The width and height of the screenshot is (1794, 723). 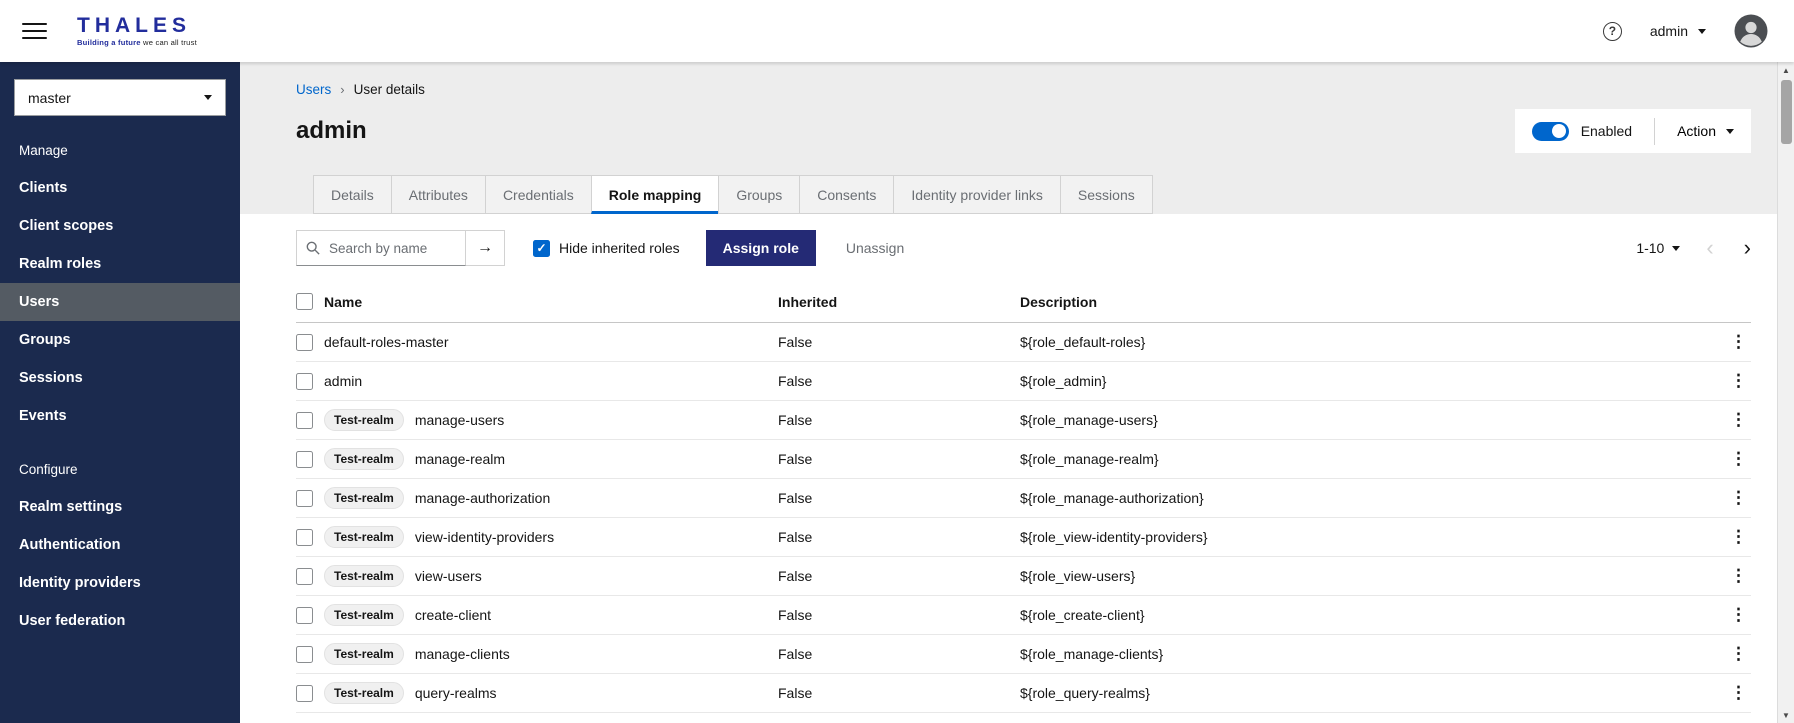 What do you see at coordinates (1365, 381) in the screenshot?
I see `row-description-cell: ${role_admin}` at bounding box center [1365, 381].